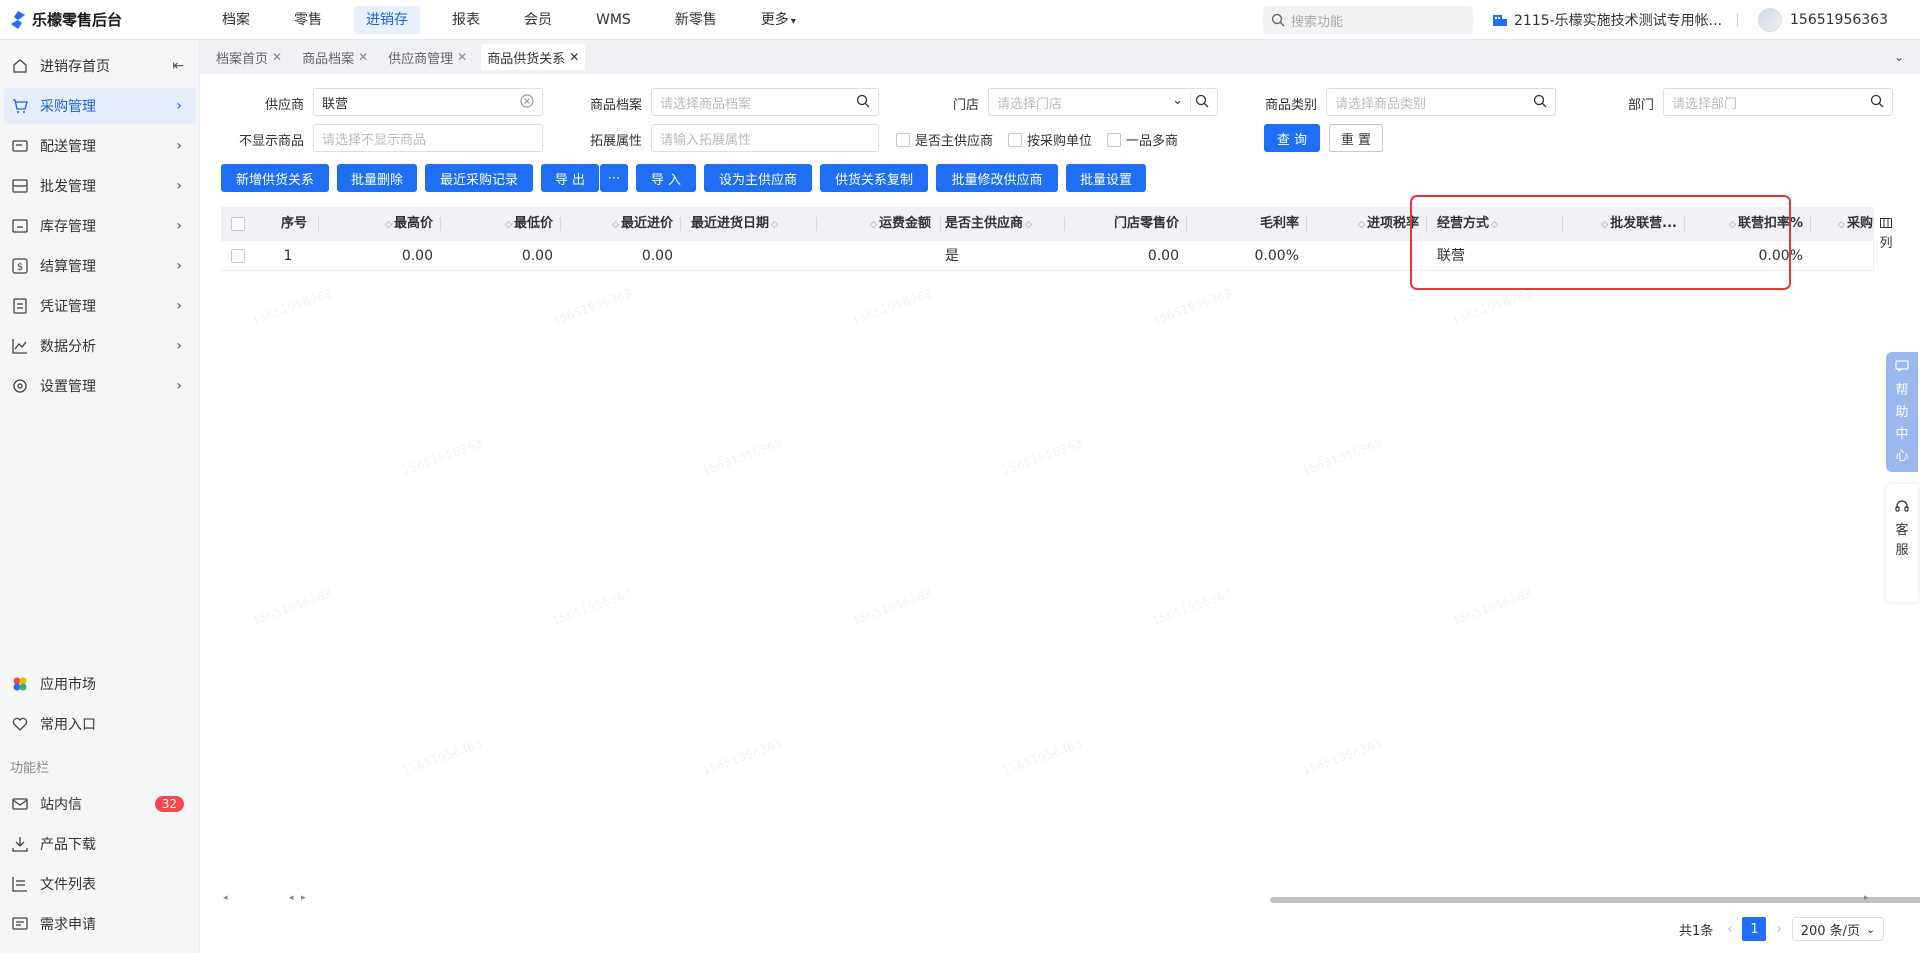 This screenshot has width=1920, height=953. Describe the element at coordinates (100, 106) in the screenshot. I see `sidebar-item-purchase: 采购管理 ›` at that location.